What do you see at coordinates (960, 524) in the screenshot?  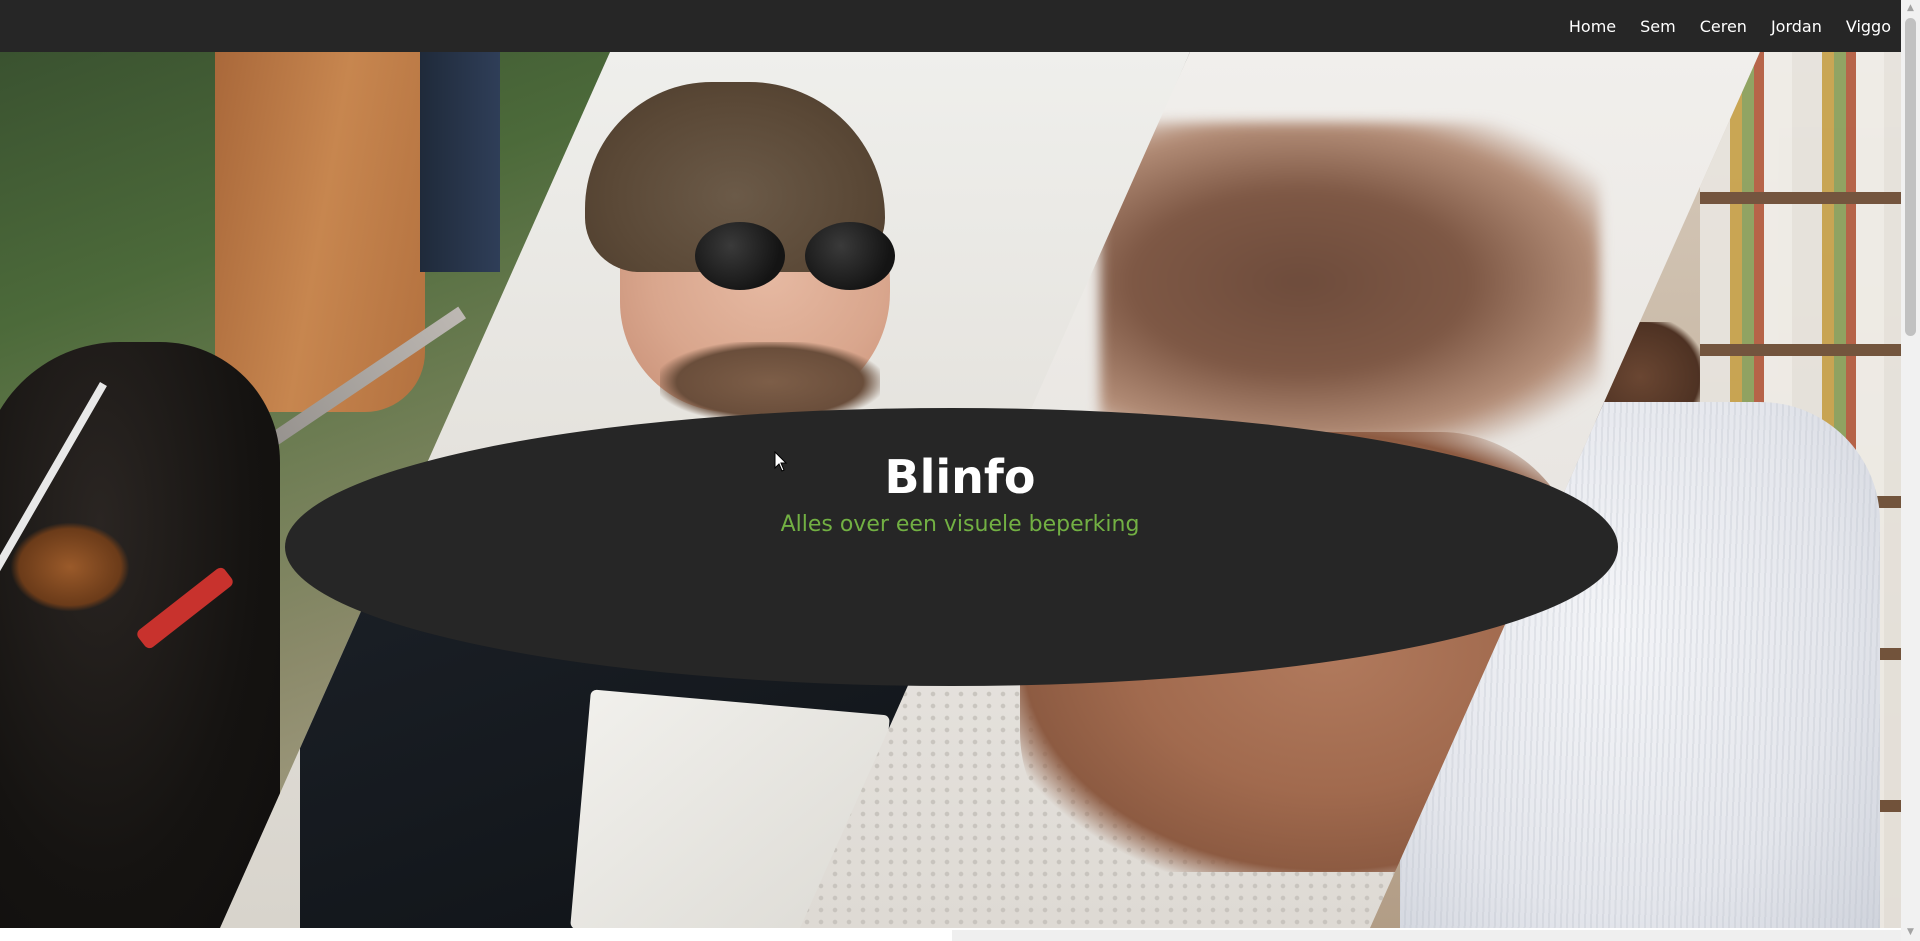 I see `hero-subtitle: Alles over een visuele beperking` at bounding box center [960, 524].